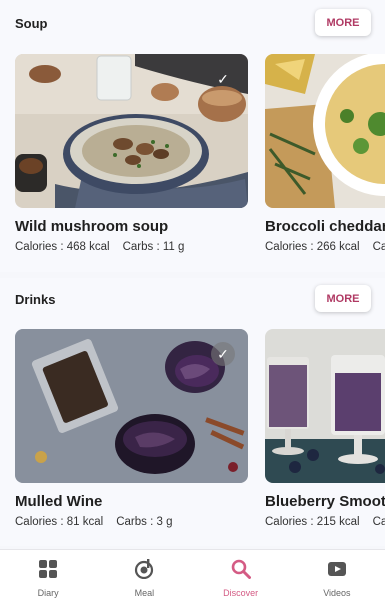 This screenshot has width=385, height=601. I want to click on nav-label: Discover, so click(241, 593).